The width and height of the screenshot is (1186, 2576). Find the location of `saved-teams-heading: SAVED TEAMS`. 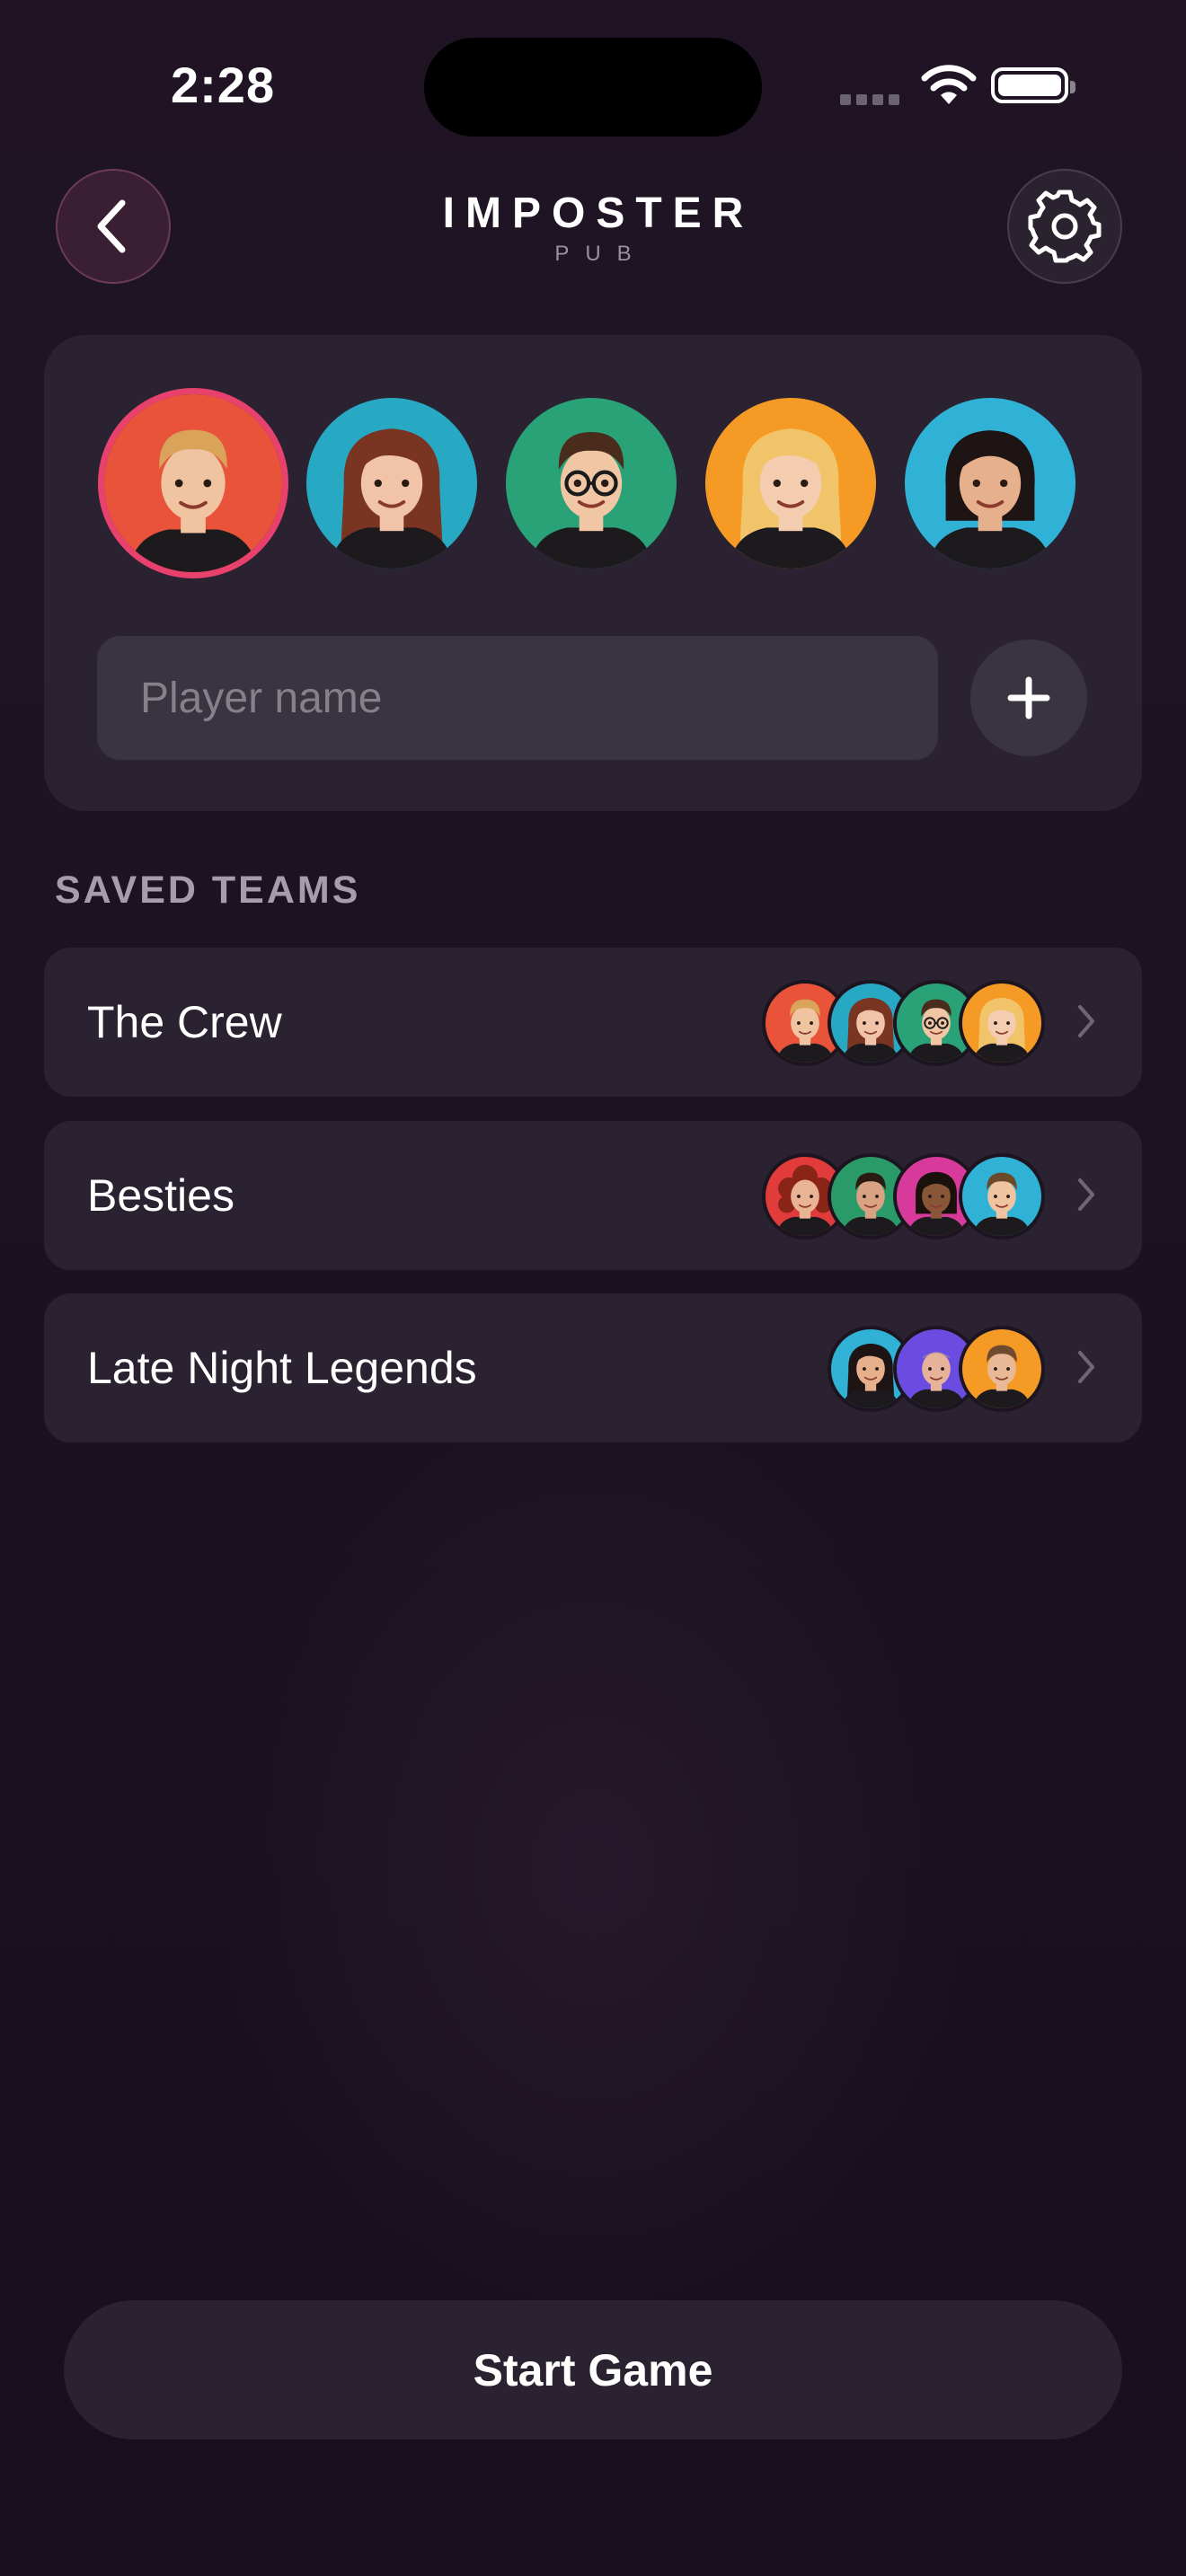

saved-teams-heading: SAVED TEAMS is located at coordinates (208, 890).